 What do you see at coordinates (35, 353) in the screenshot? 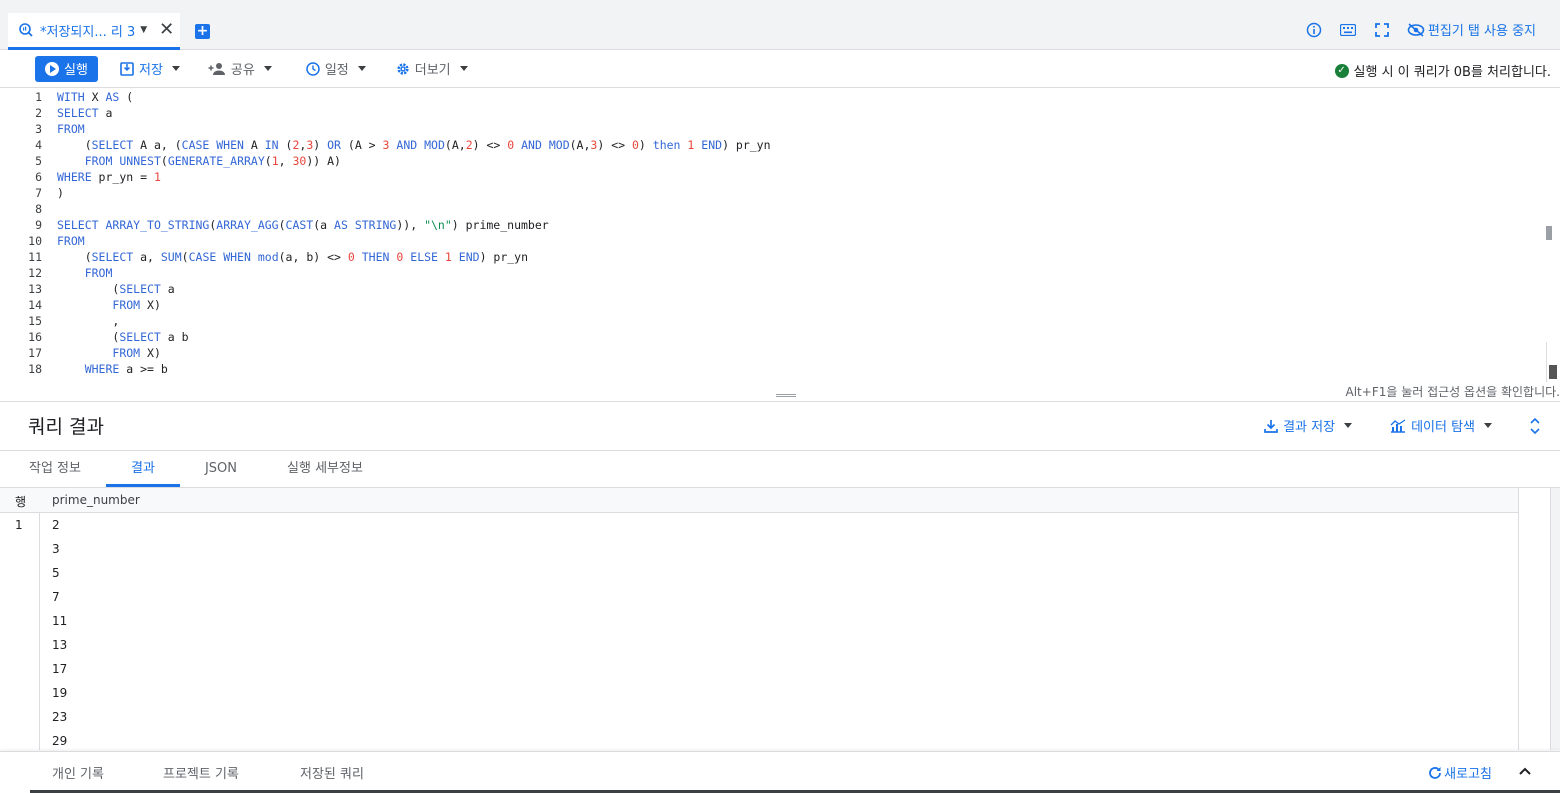
I see `line-number: 17` at bounding box center [35, 353].